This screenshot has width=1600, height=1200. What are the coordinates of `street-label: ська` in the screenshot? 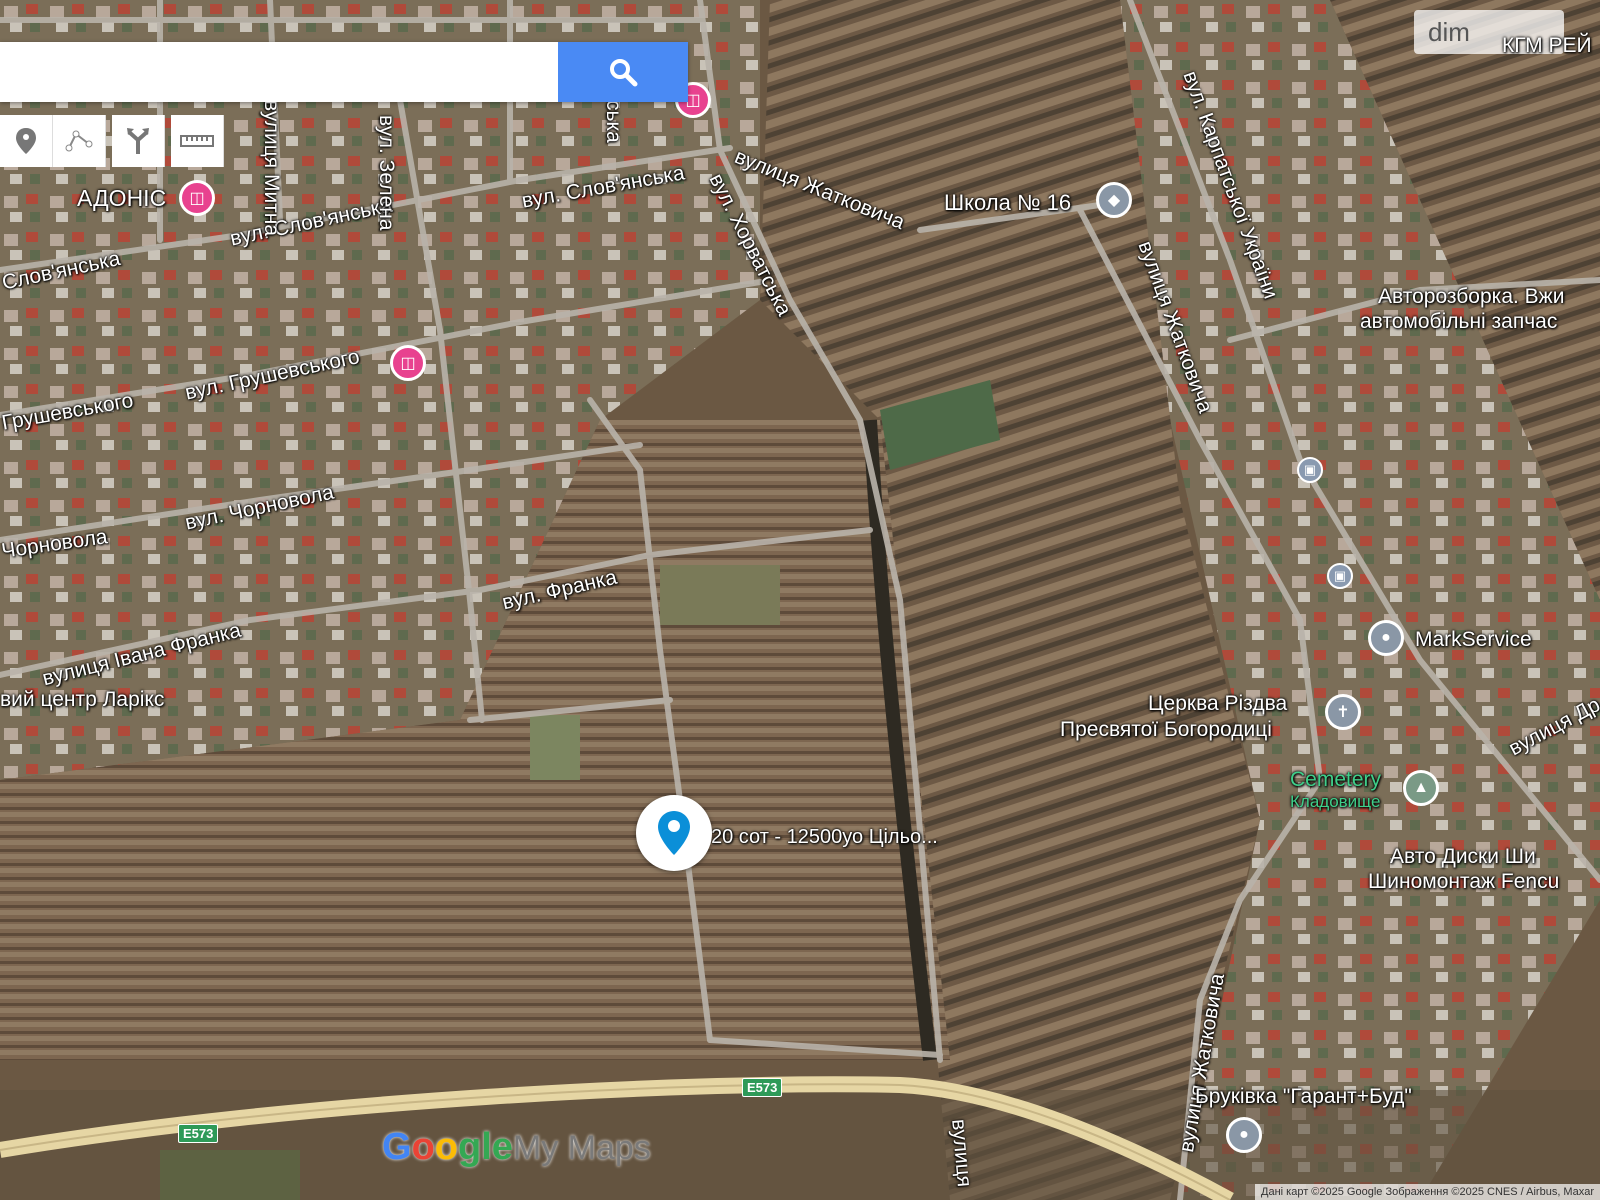 It's located at (613, 121).